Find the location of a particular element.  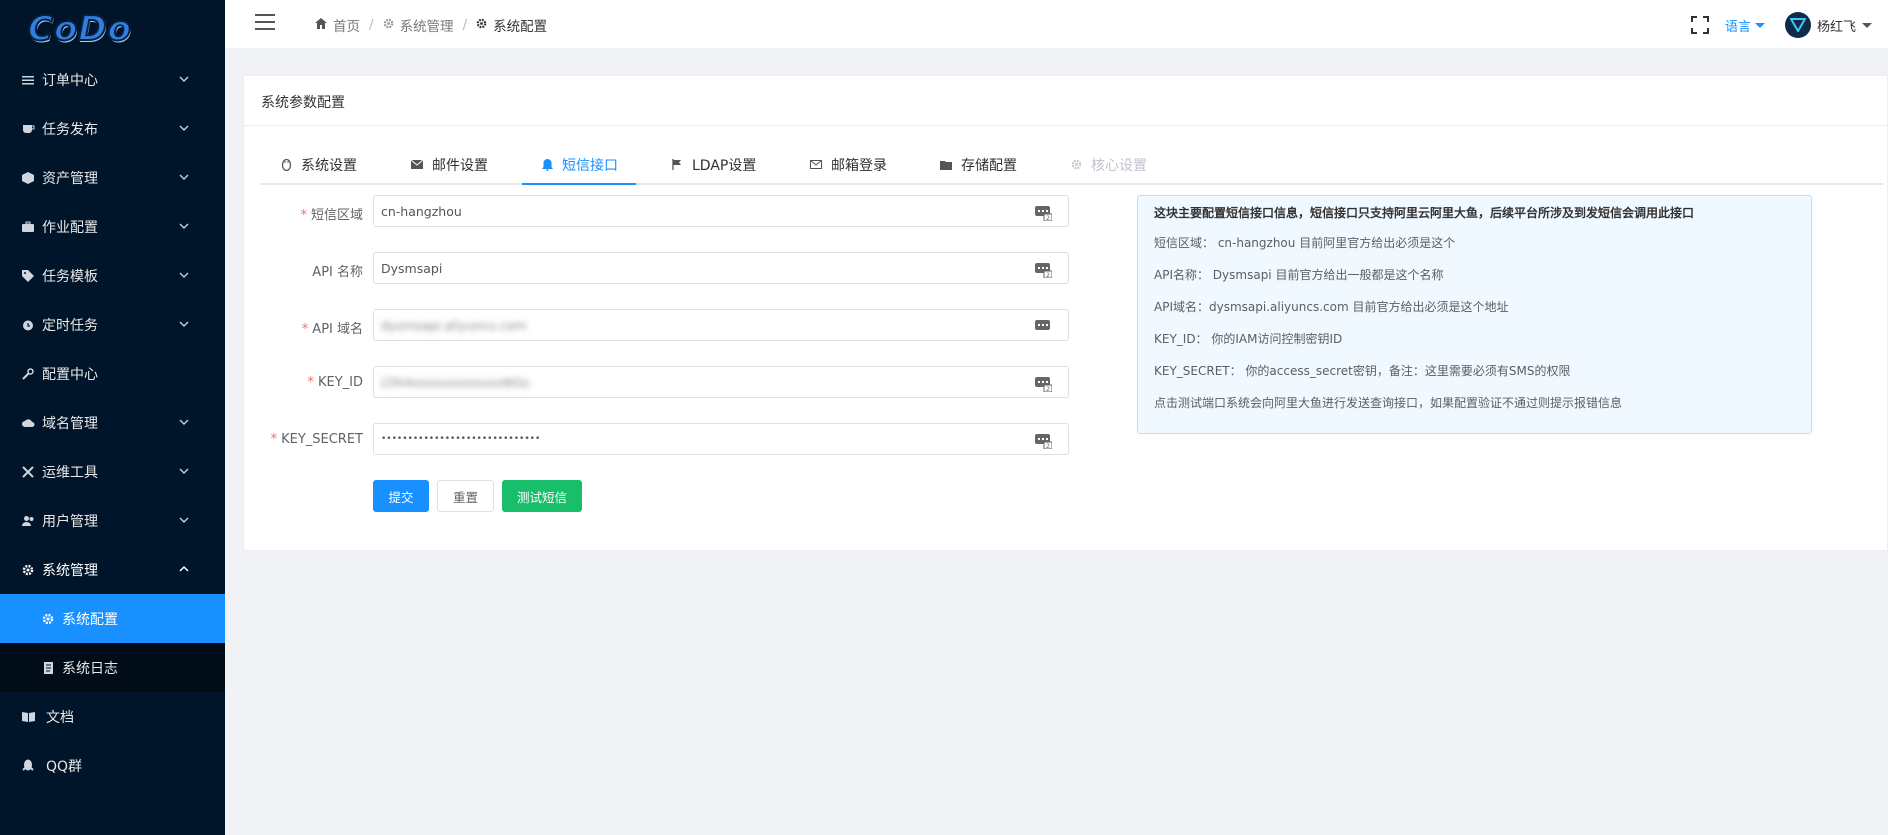

qq-icon is located at coordinates (28, 766).